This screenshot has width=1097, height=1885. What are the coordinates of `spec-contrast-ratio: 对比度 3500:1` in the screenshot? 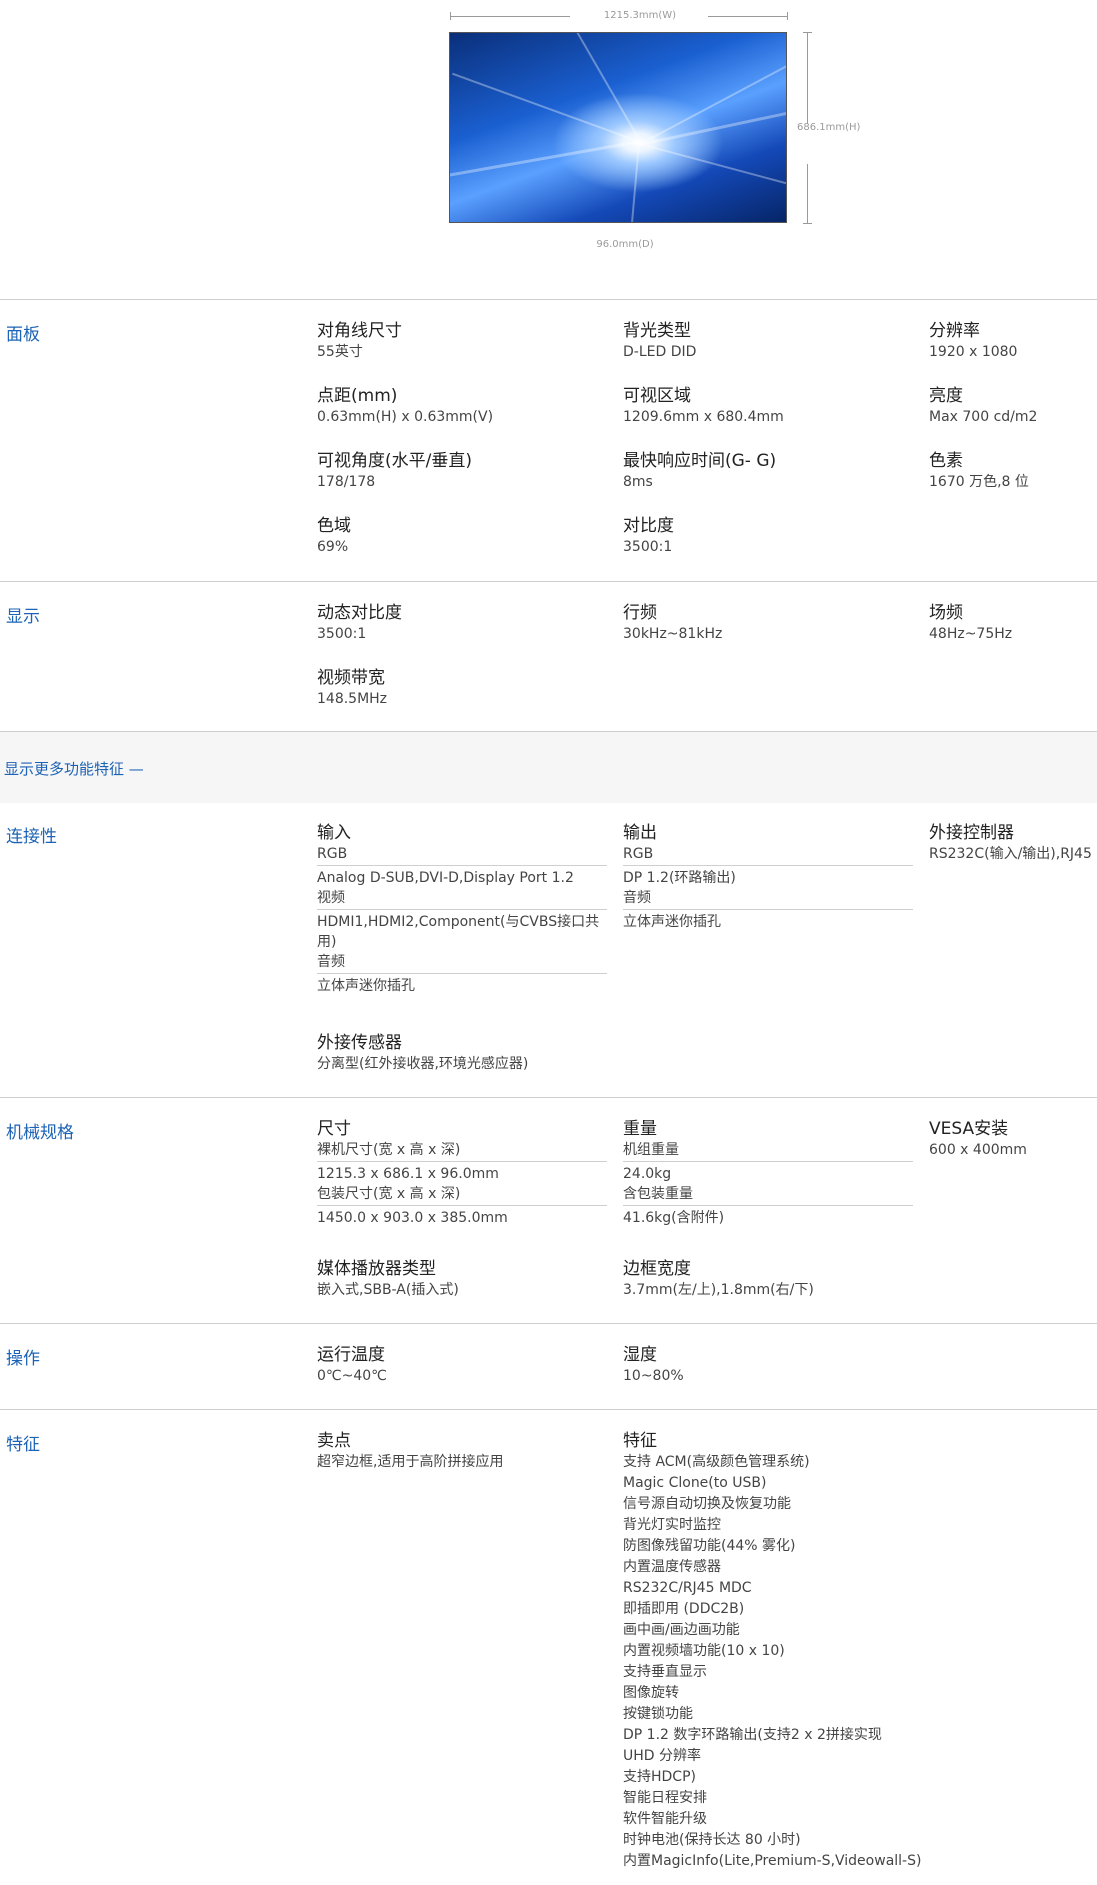 It's located at (768, 536).